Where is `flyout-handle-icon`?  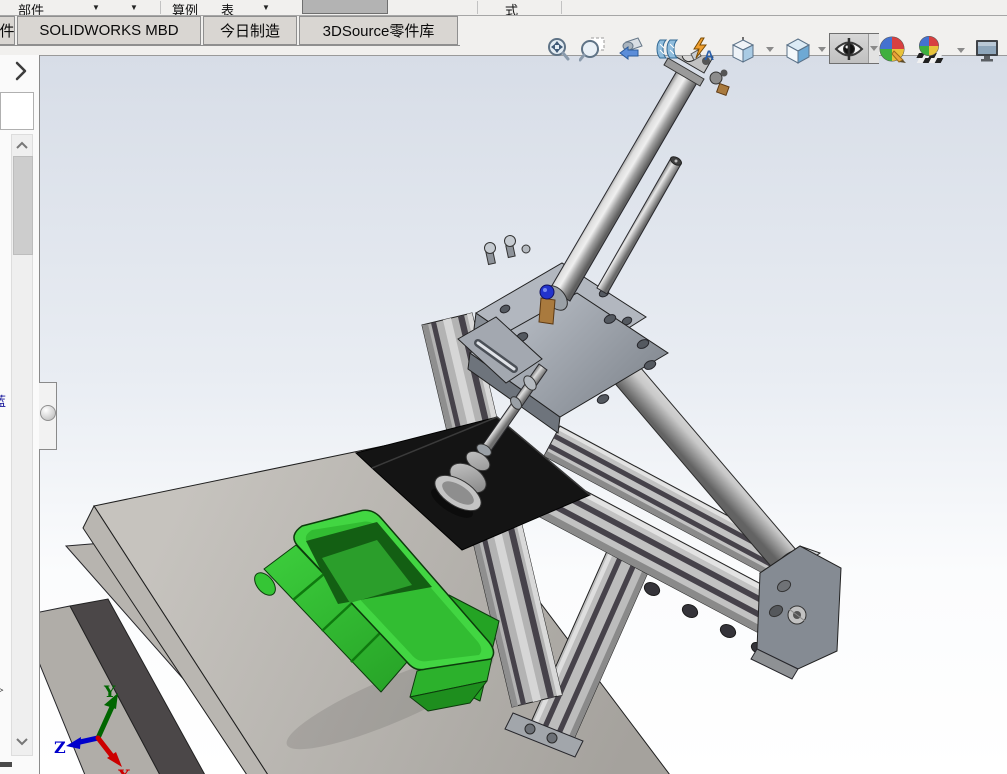 flyout-handle-icon is located at coordinates (48, 413).